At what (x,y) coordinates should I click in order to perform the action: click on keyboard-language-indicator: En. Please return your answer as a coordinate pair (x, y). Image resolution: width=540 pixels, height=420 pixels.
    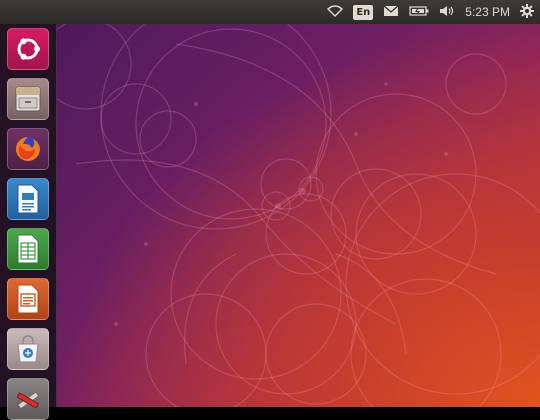
    Looking at the image, I should click on (363, 12).